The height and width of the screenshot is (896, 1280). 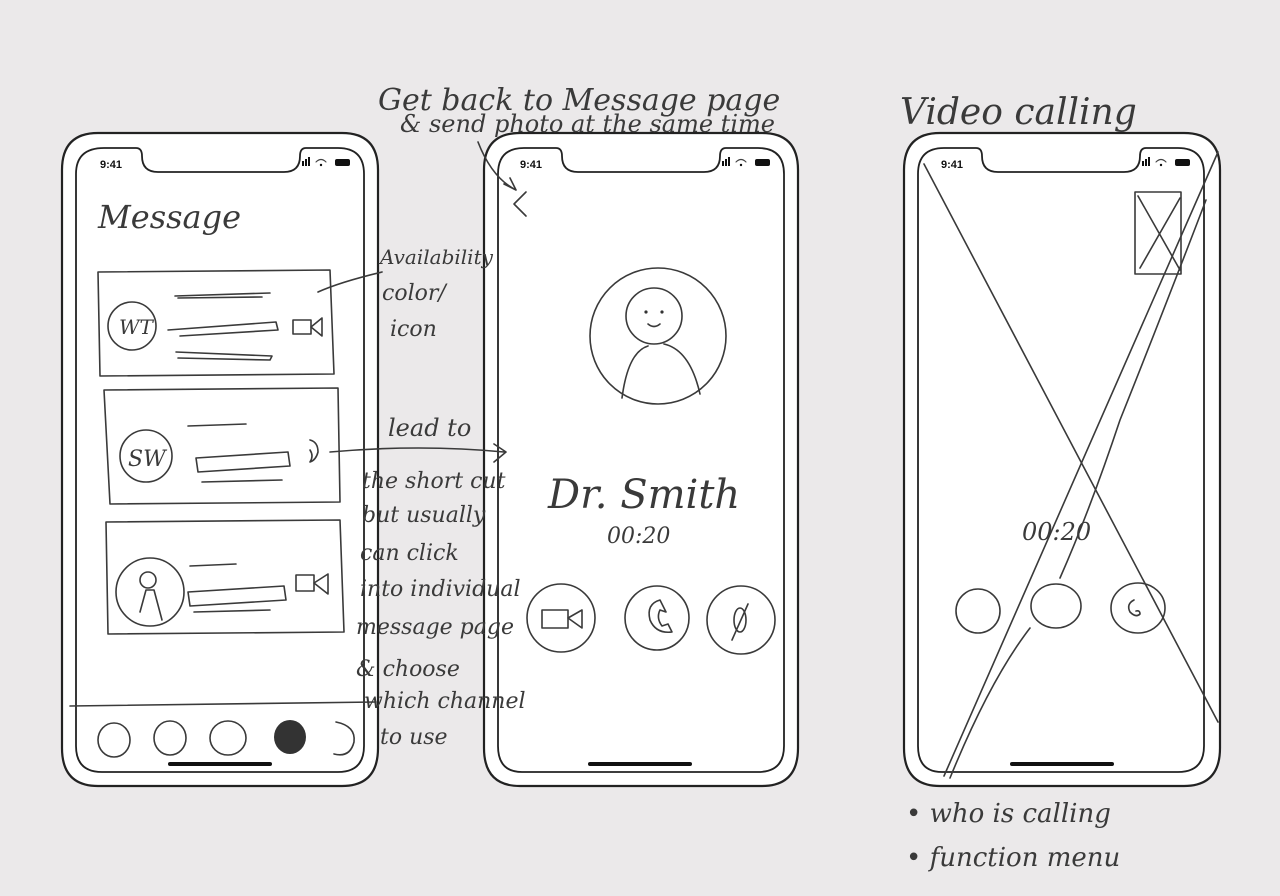 I want to click on svg-text: can click, so click(x=409, y=553).